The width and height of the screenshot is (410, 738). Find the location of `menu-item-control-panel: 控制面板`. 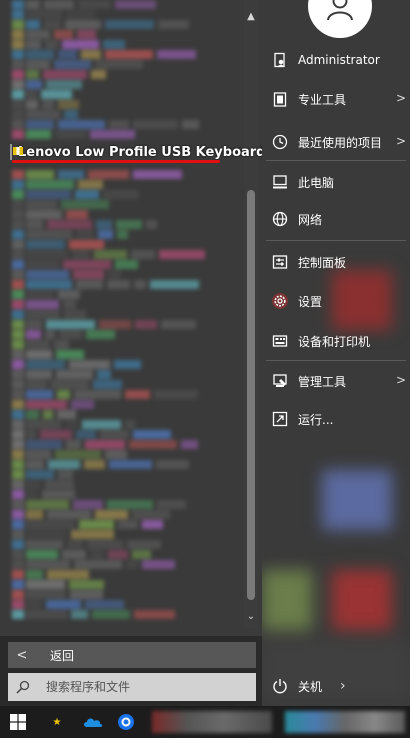

menu-item-control-panel: 控制面板 is located at coordinates (336, 262).